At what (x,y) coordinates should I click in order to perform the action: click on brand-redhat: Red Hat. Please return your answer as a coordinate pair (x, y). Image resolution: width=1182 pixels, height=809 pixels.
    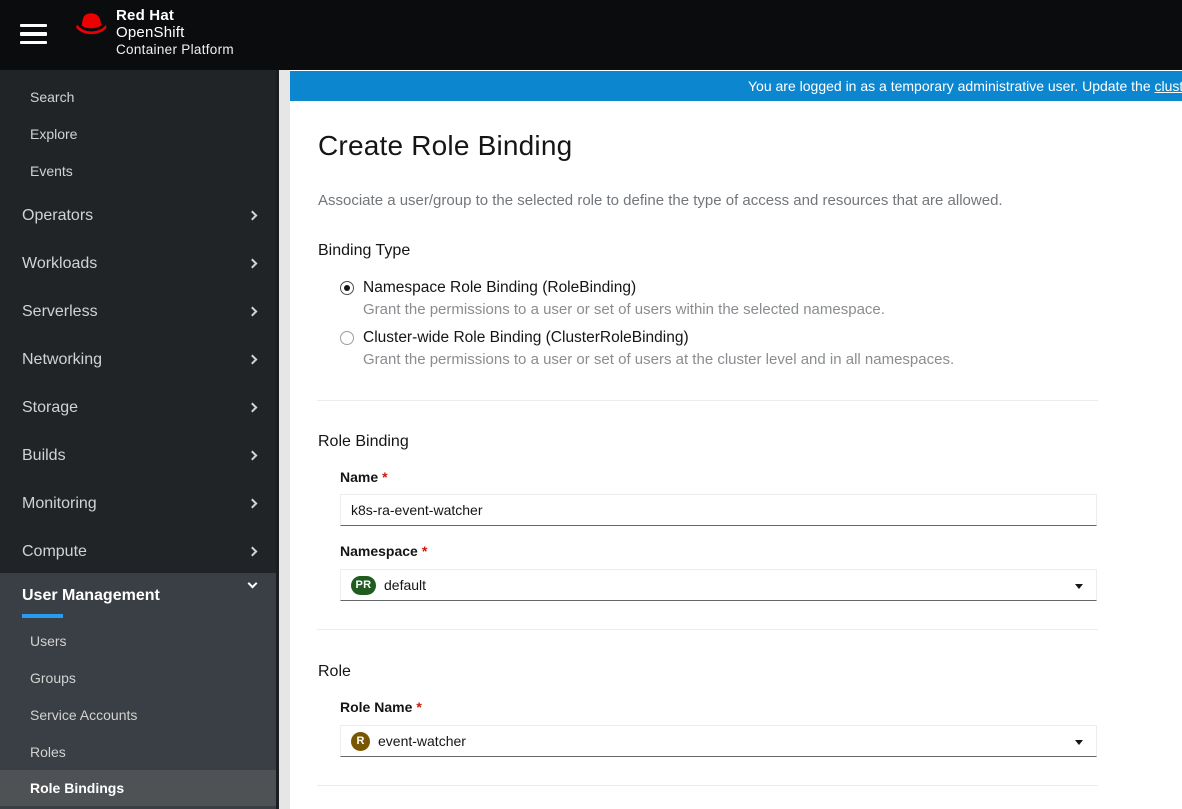
    Looking at the image, I should click on (145, 15).